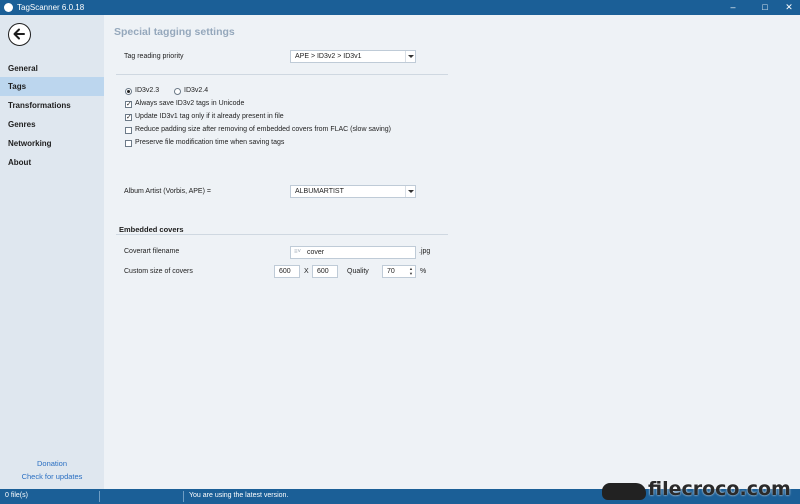  Describe the element at coordinates (128, 130) in the screenshot. I see `checkbox-reduce-padding` at that location.